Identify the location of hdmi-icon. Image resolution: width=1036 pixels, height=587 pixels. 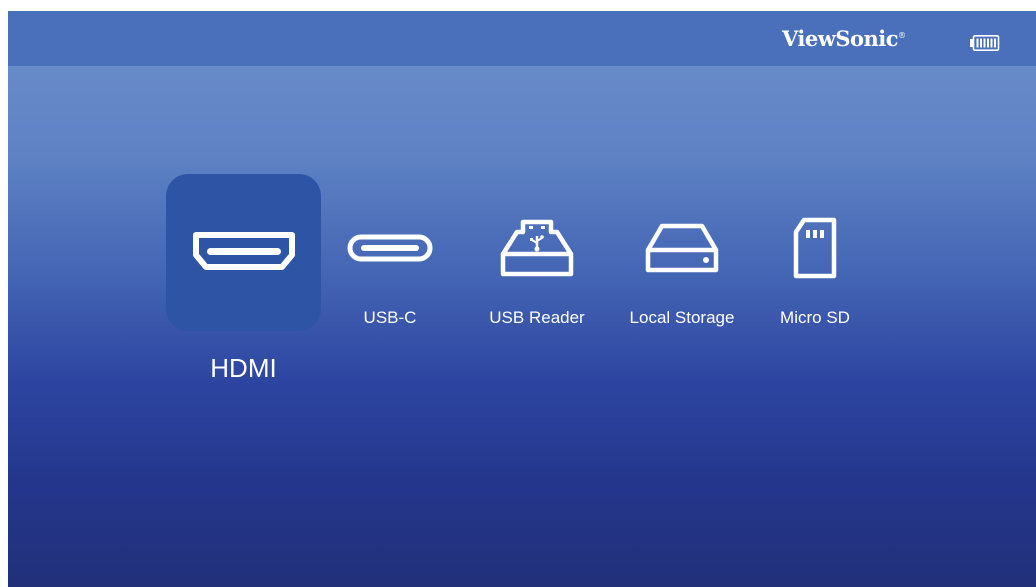
(243, 250).